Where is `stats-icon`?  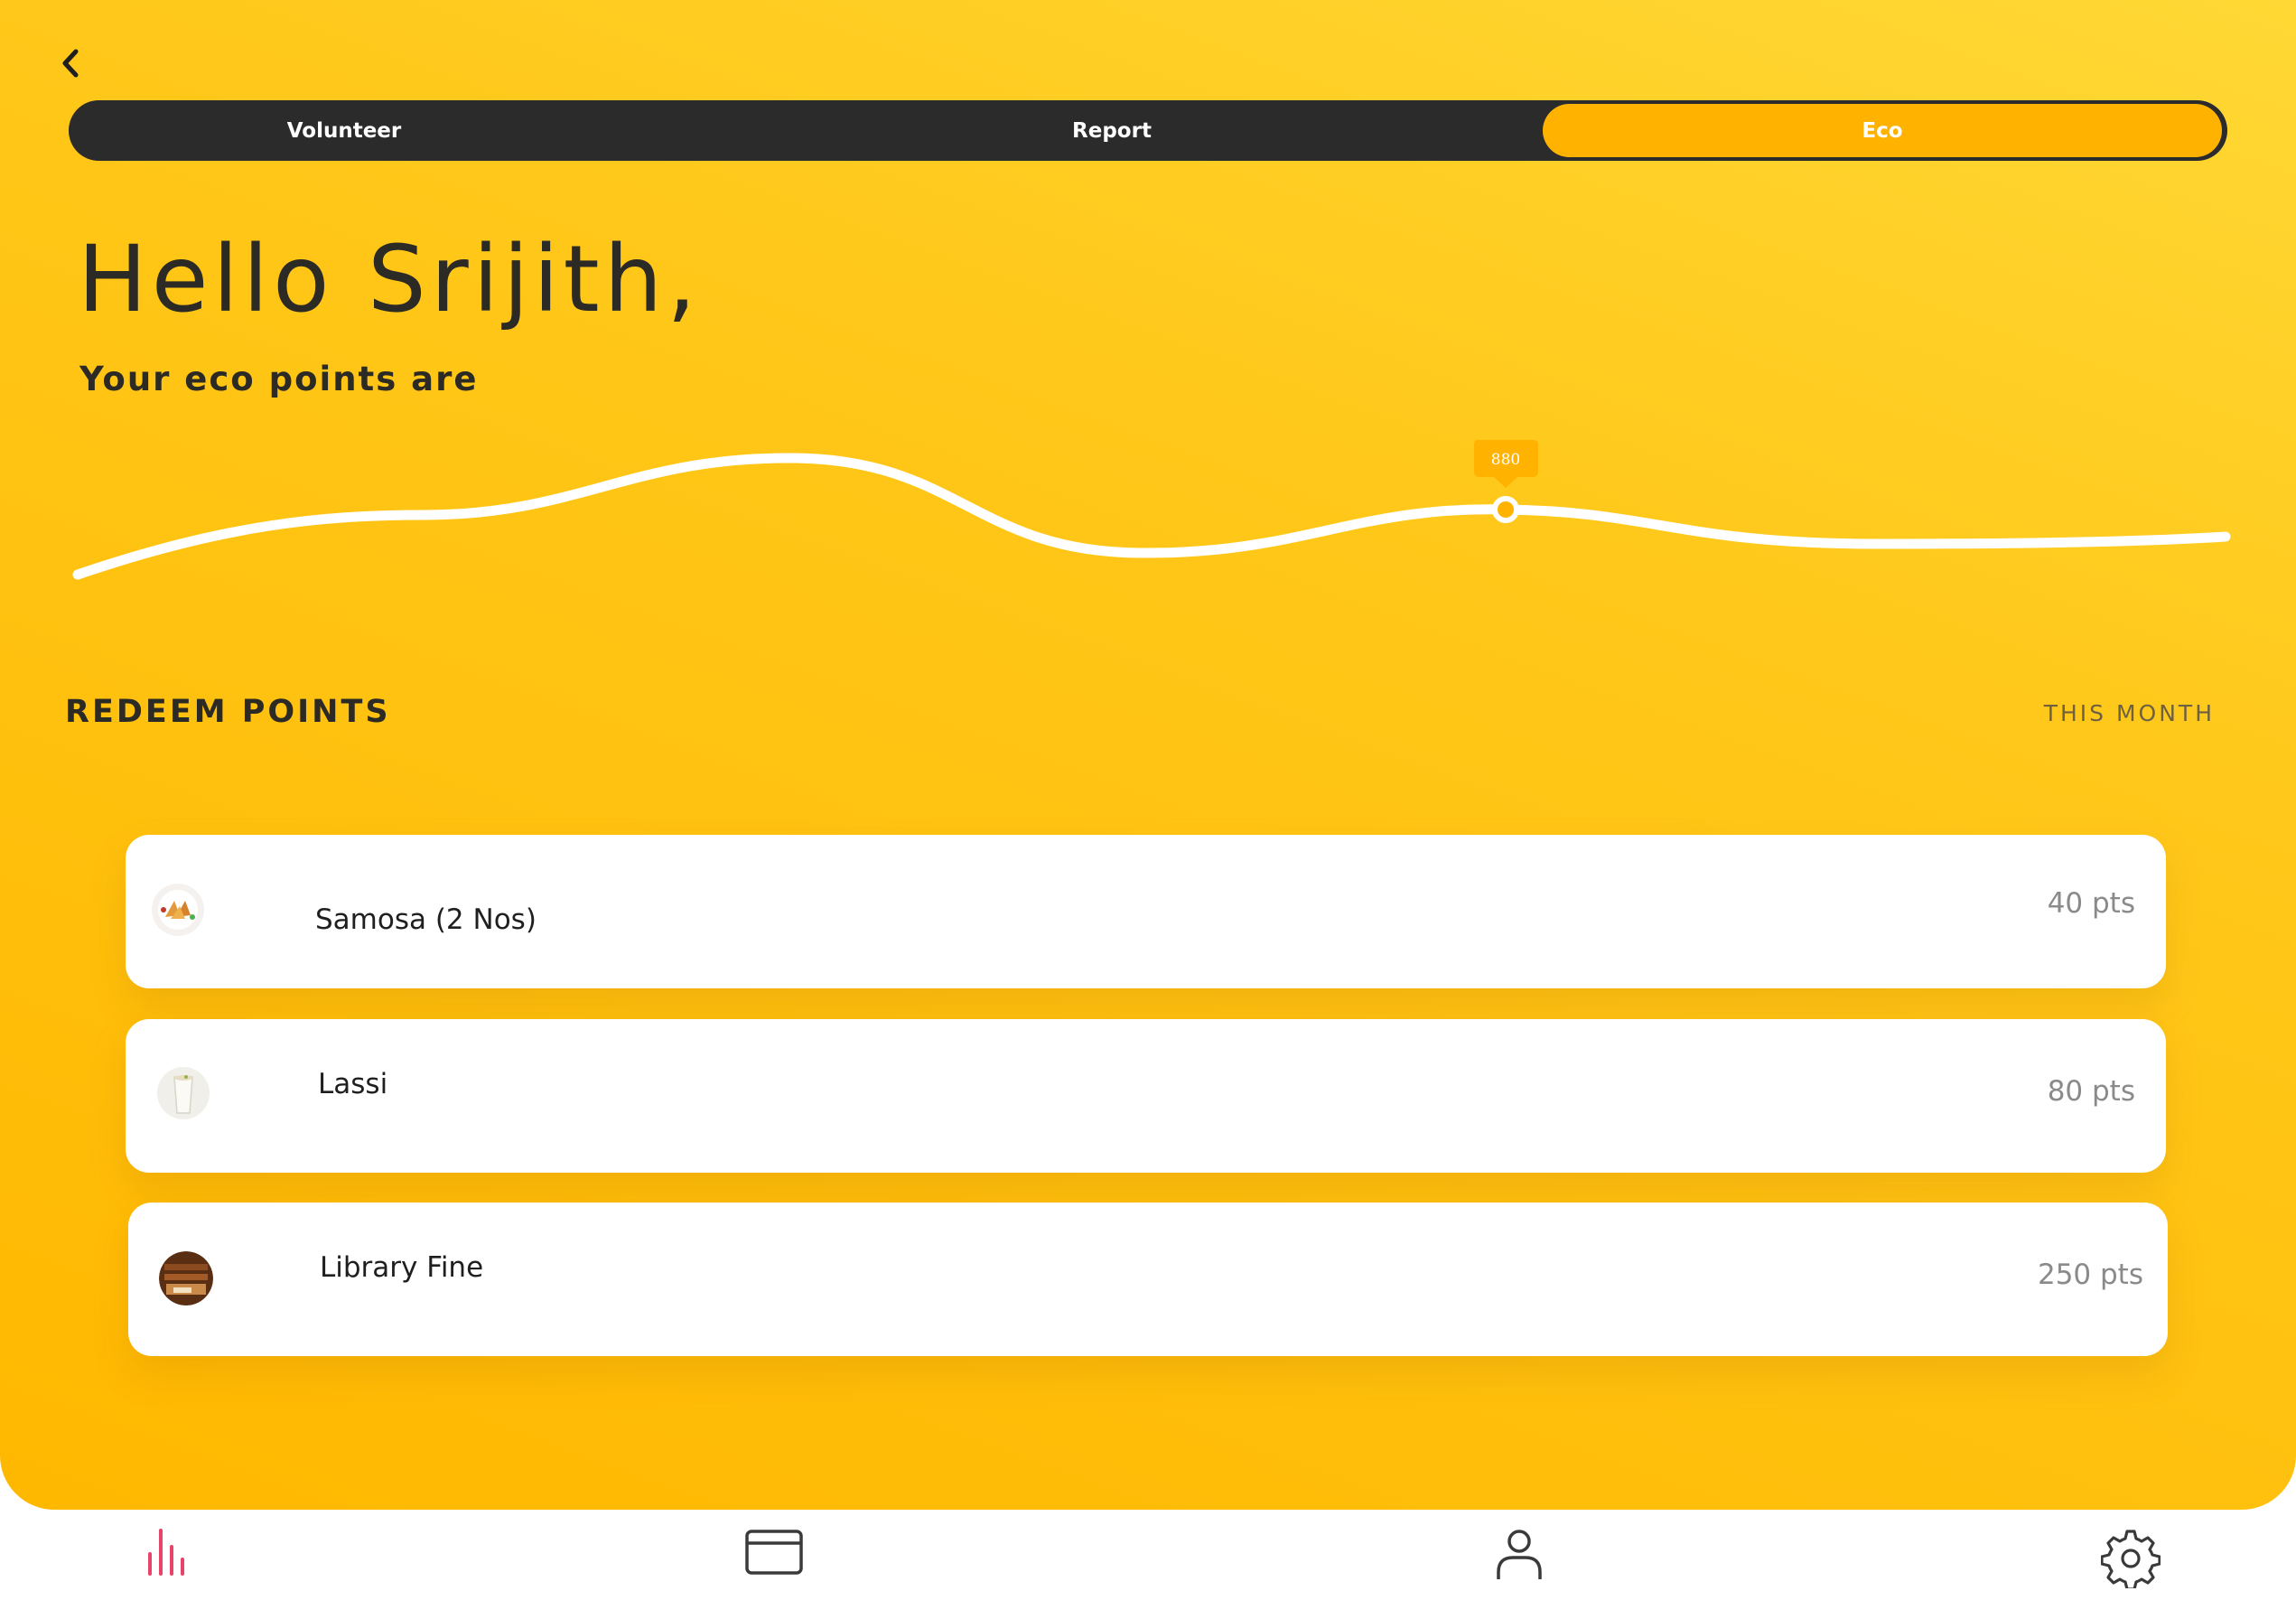 stats-icon is located at coordinates (166, 1551).